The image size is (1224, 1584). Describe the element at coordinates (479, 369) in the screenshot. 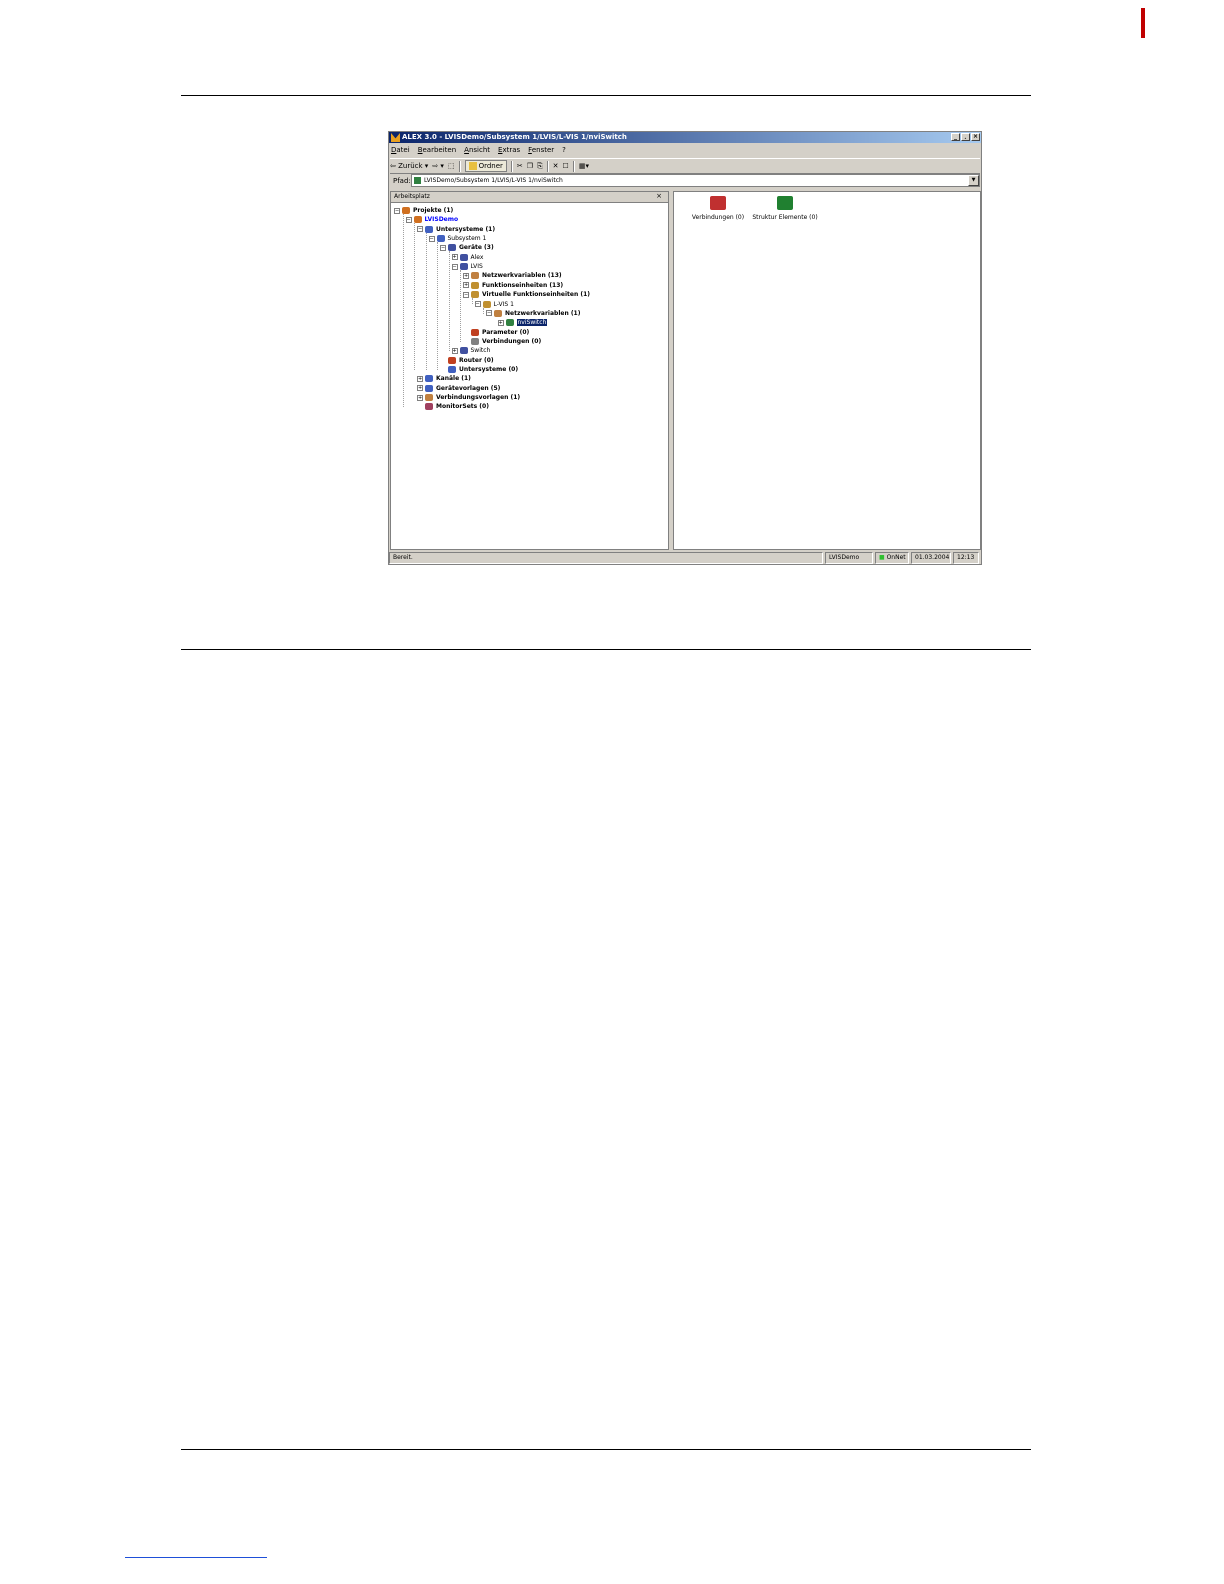

I see `tree-item: Untersysteme (0)` at that location.